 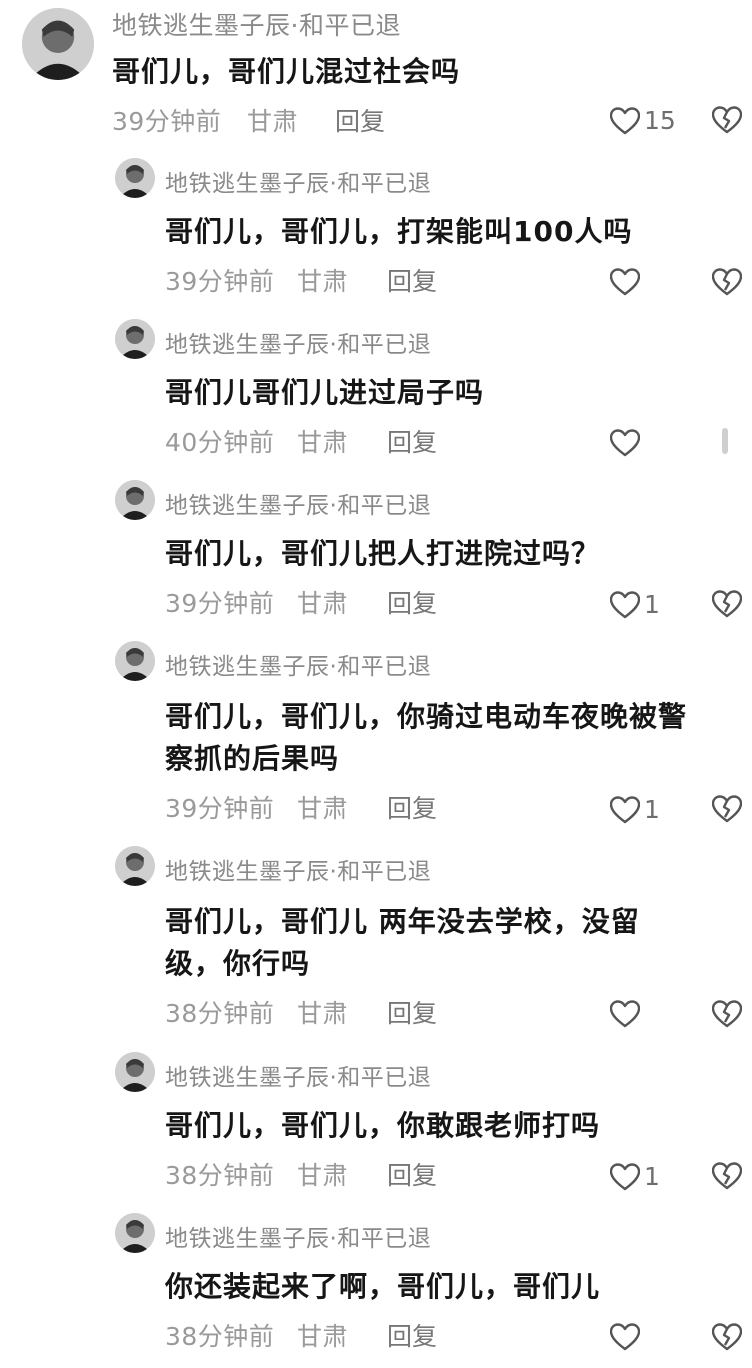 What do you see at coordinates (383, 1286) in the screenshot?
I see `comment-text: 你还装起来了啊，哥们儿，哥们儿` at bounding box center [383, 1286].